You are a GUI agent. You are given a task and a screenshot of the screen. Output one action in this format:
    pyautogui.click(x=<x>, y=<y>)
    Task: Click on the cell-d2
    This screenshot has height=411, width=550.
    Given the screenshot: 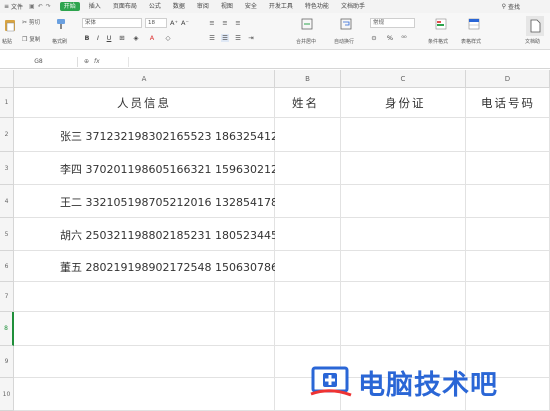 What is the action you would take?
    pyautogui.click(x=508, y=135)
    